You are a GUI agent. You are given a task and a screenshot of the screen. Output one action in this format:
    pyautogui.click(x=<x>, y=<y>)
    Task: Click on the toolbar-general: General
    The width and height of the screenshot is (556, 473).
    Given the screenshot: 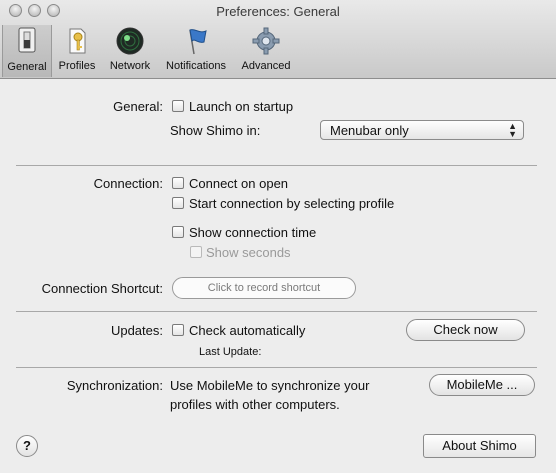 What is the action you would take?
    pyautogui.click(x=27, y=51)
    